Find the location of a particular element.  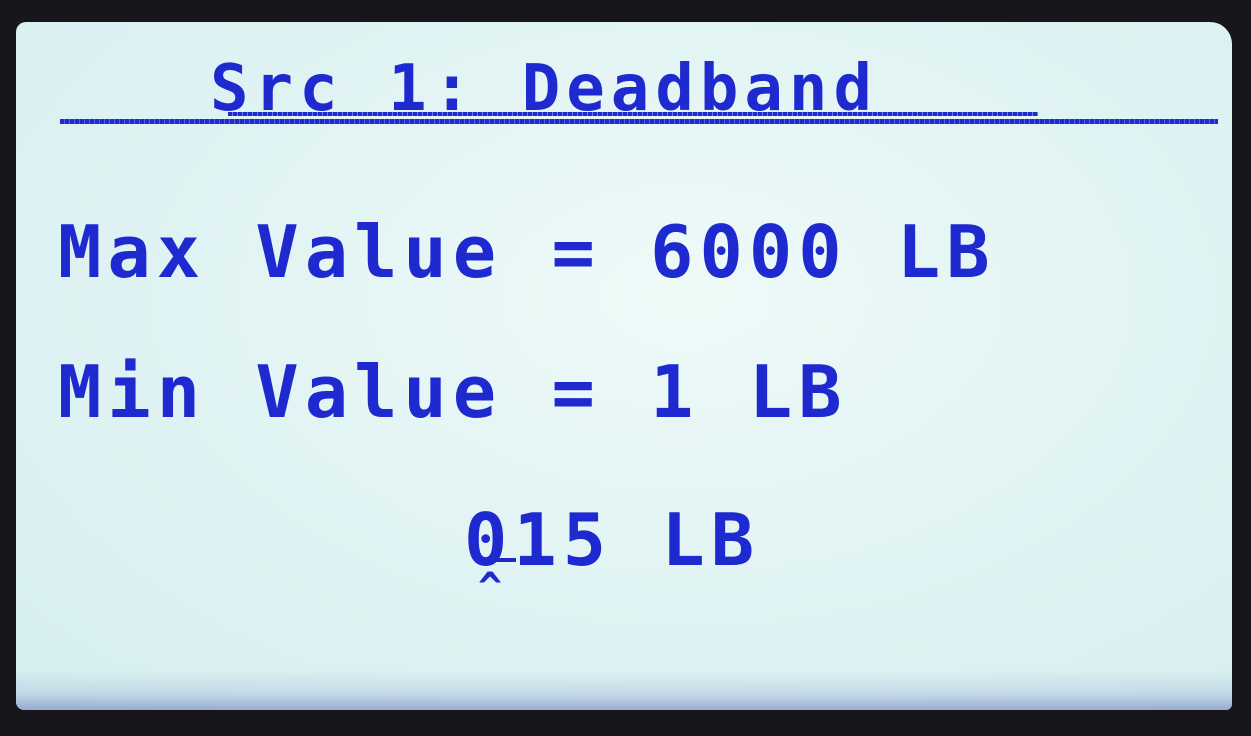

title-rule-divider is located at coordinates (639, 121).